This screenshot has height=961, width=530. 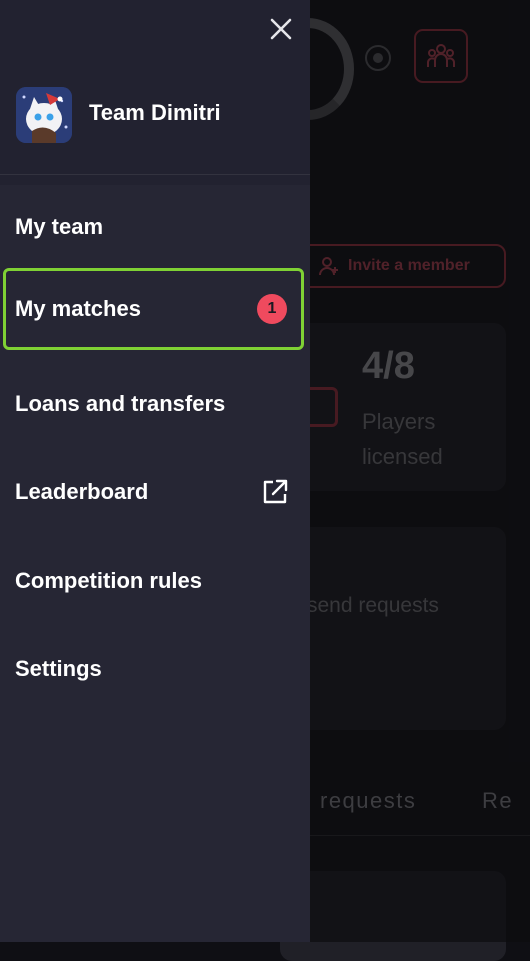 I want to click on team-name: Team Dimitri, so click(x=155, y=113).